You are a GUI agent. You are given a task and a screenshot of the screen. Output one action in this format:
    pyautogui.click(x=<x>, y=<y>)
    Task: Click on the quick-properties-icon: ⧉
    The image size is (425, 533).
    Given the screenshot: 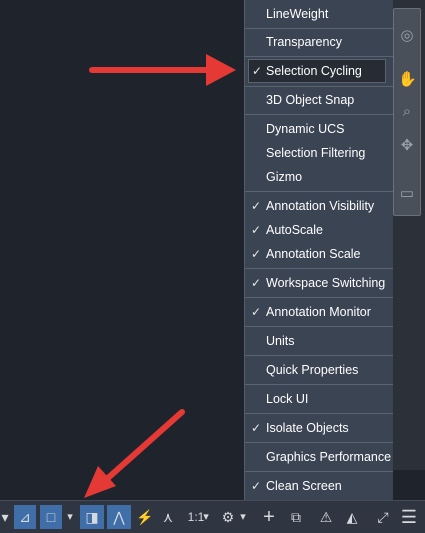 What is the action you would take?
    pyautogui.click(x=296, y=517)
    